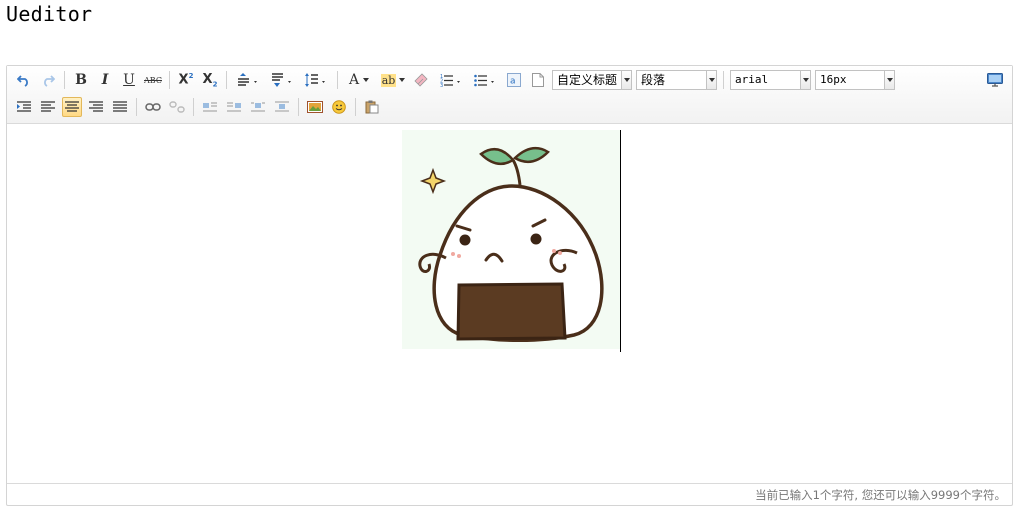 Image resolution: width=1019 pixels, height=518 pixels. I want to click on highlight-color-button: ab, so click(393, 80).